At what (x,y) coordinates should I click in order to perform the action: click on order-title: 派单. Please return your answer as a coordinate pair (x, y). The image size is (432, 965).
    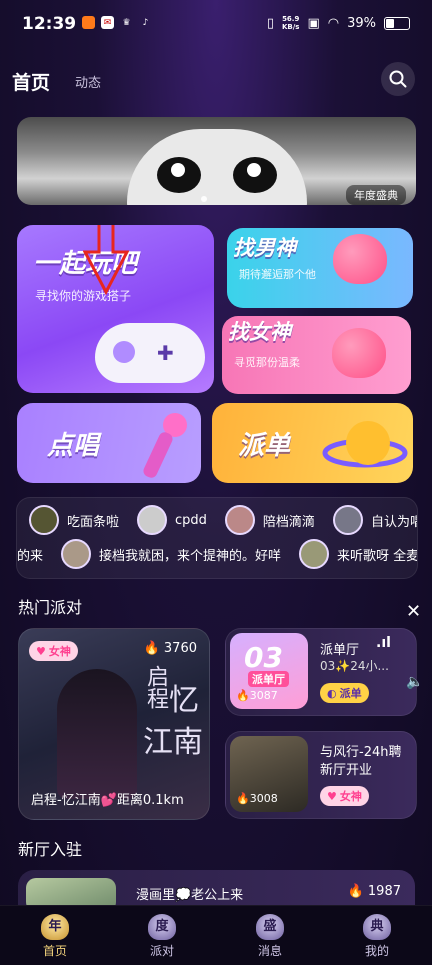
    Looking at the image, I should click on (264, 446).